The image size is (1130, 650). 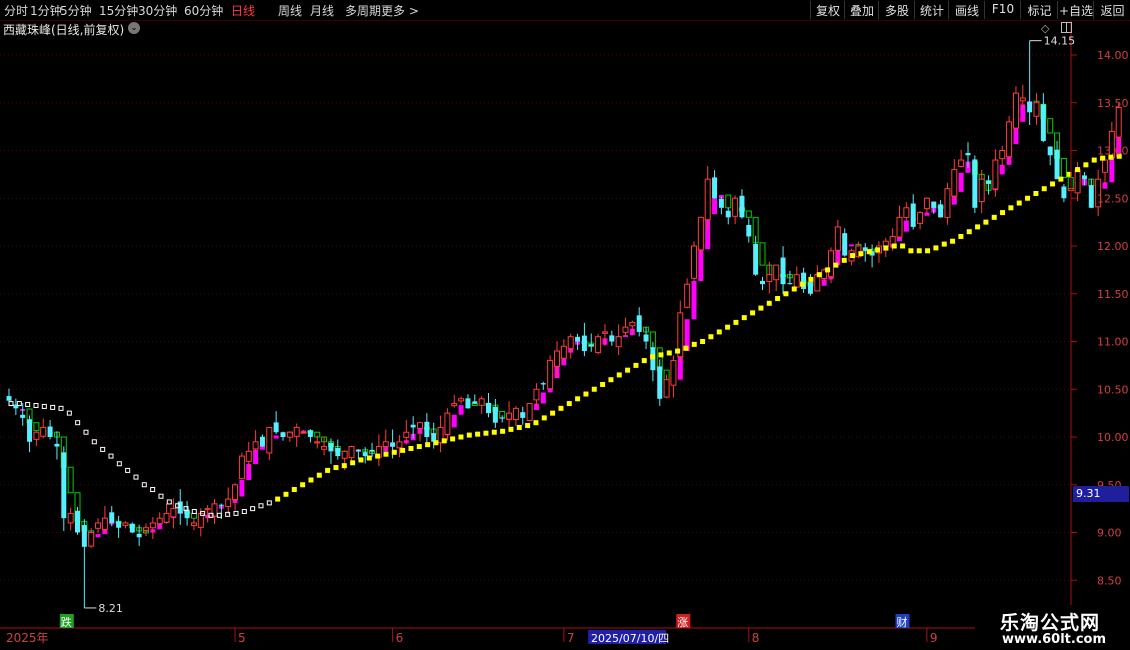 I want to click on stock-title: 西藏珠峰(日线,前复权), so click(x=64, y=30).